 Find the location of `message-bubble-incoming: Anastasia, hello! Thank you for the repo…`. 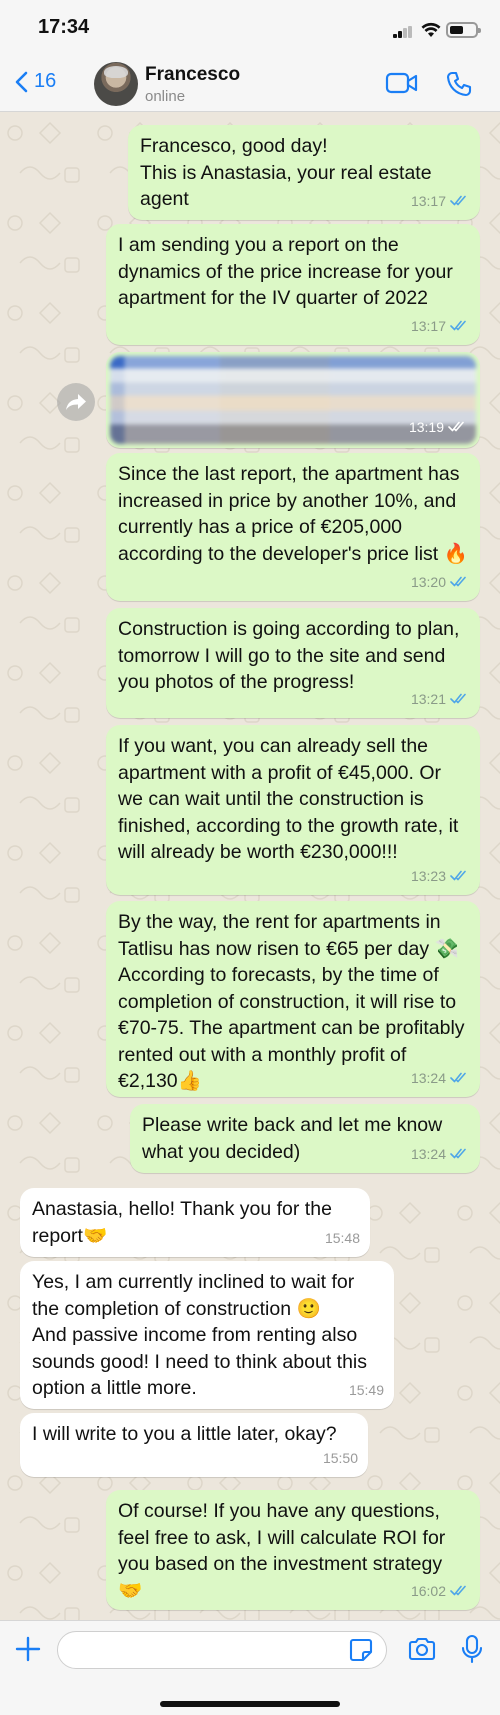

message-bubble-incoming: Anastasia, hello! Thank you for the repo… is located at coordinates (195, 1222).